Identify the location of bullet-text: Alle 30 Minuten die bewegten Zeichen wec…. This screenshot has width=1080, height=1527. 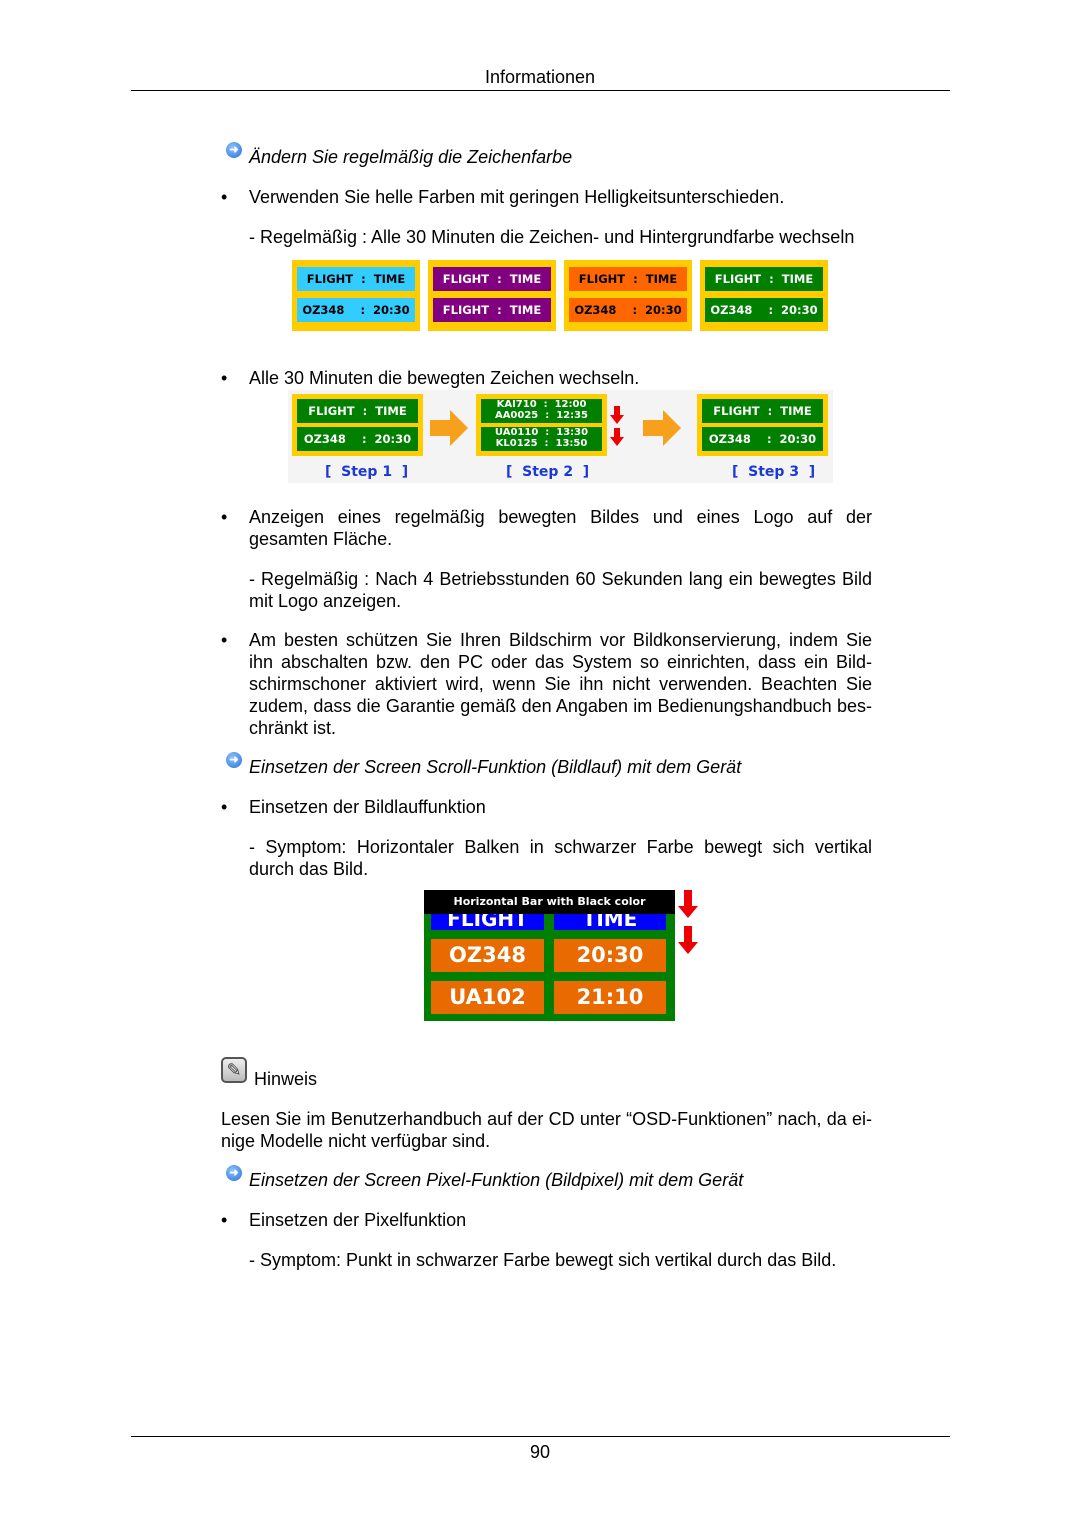
(444, 378).